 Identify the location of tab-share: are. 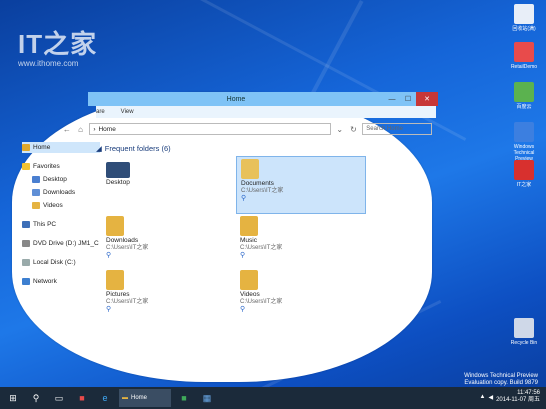
(100, 112).